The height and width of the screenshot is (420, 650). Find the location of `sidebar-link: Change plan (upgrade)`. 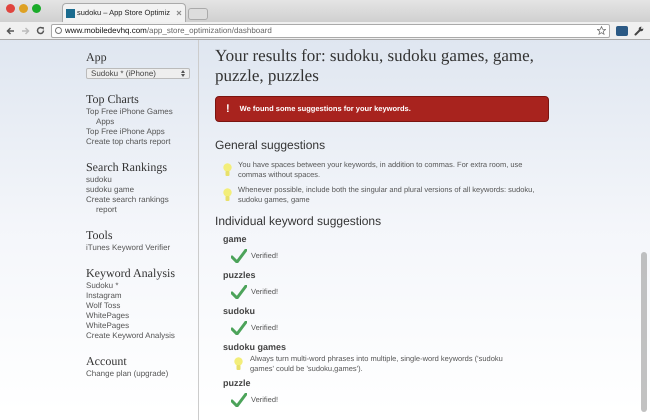

sidebar-link: Change plan (upgrade) is located at coordinates (136, 374).